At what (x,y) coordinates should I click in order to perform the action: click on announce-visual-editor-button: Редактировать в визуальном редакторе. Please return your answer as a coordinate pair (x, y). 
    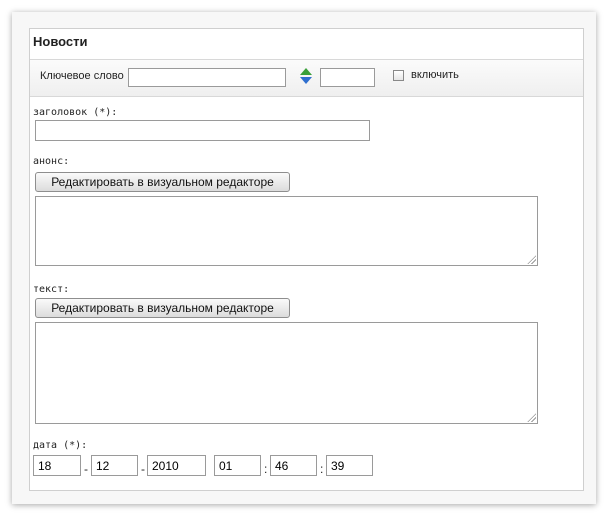
    Looking at the image, I should click on (162, 182).